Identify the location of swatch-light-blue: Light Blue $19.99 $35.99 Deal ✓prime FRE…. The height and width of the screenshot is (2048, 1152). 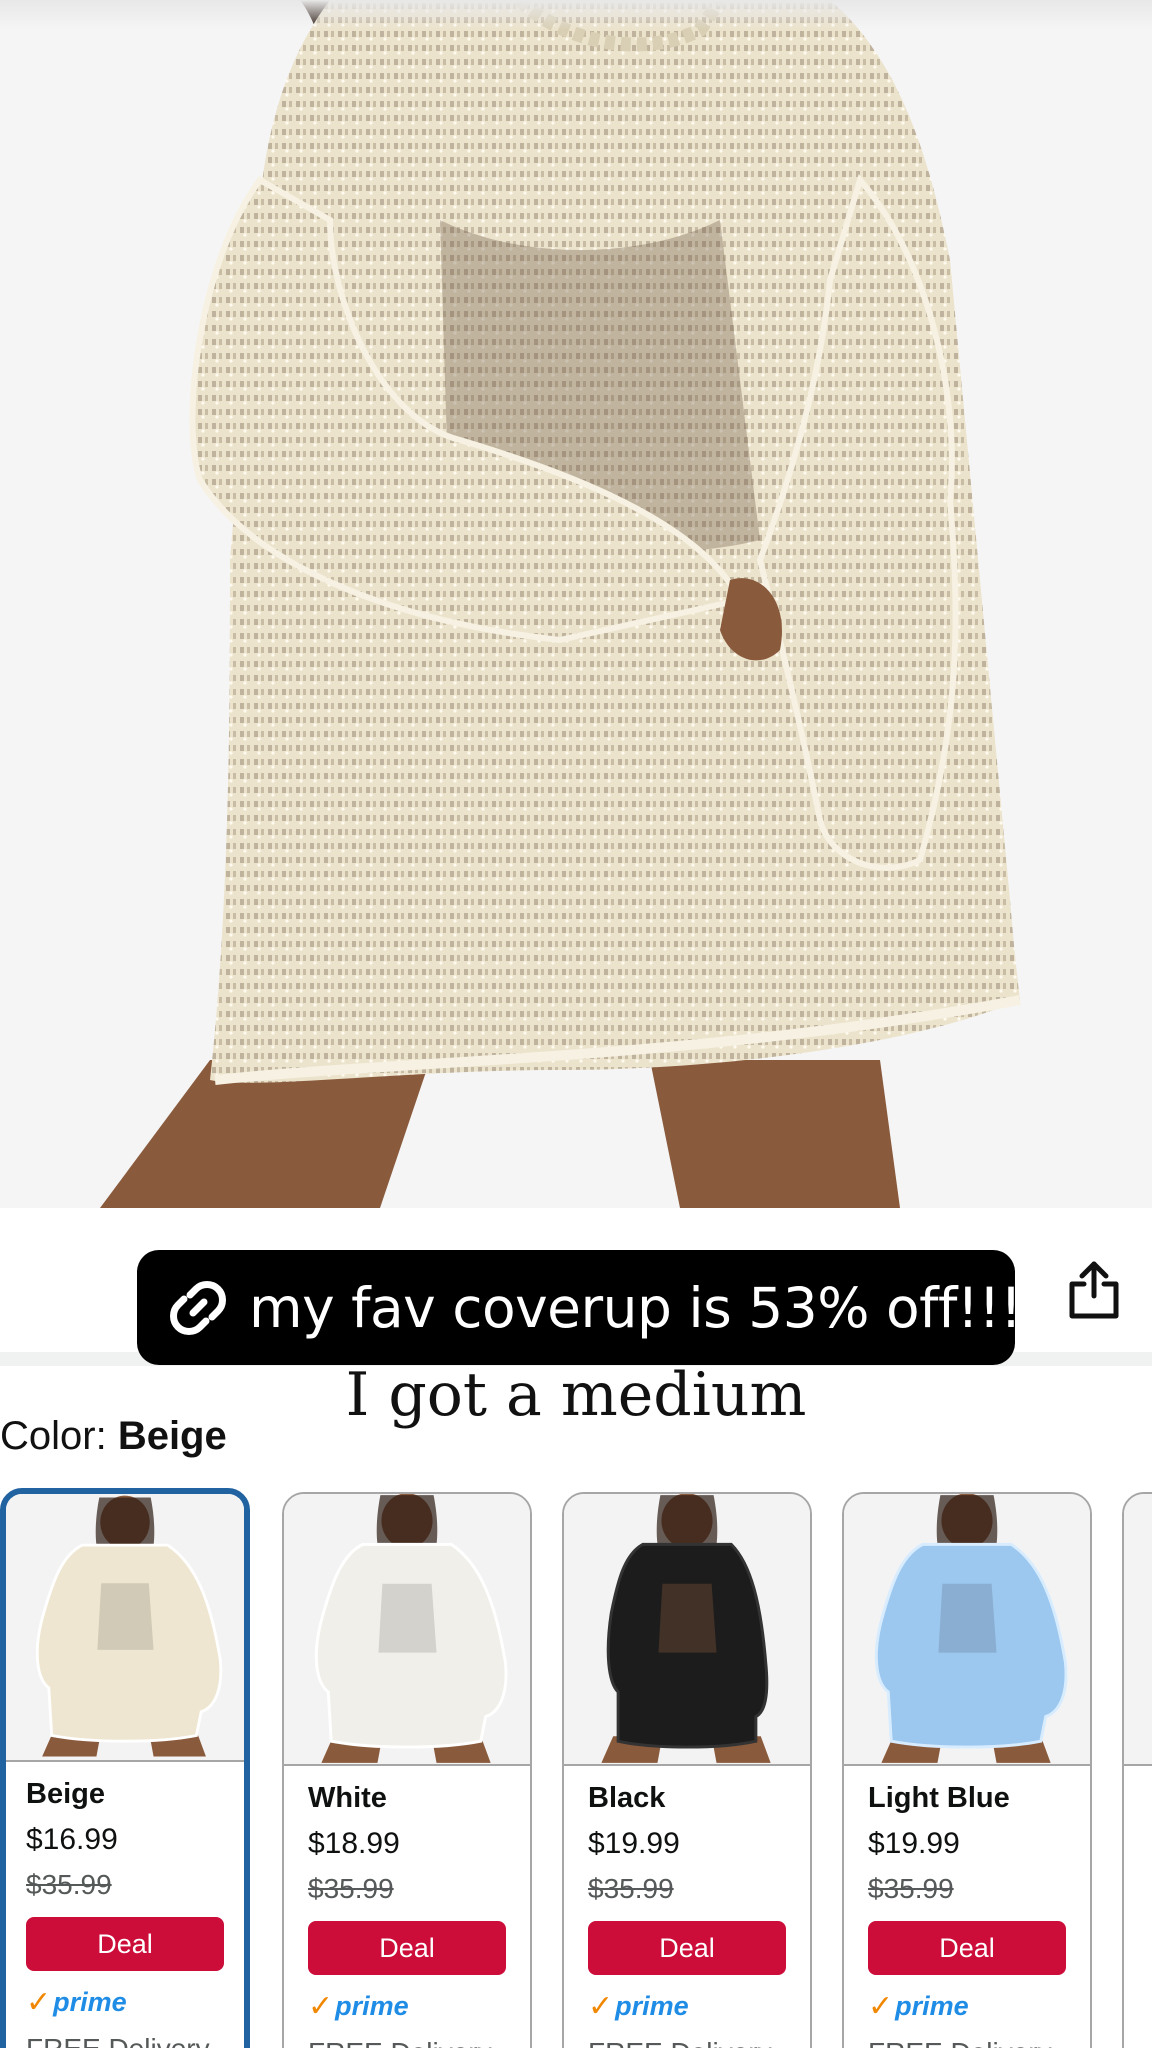
(967, 1770).